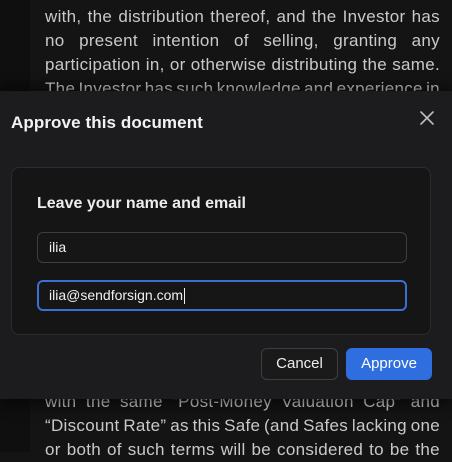  What do you see at coordinates (93, 64) in the screenshot?
I see `document-word: participation` at bounding box center [93, 64].